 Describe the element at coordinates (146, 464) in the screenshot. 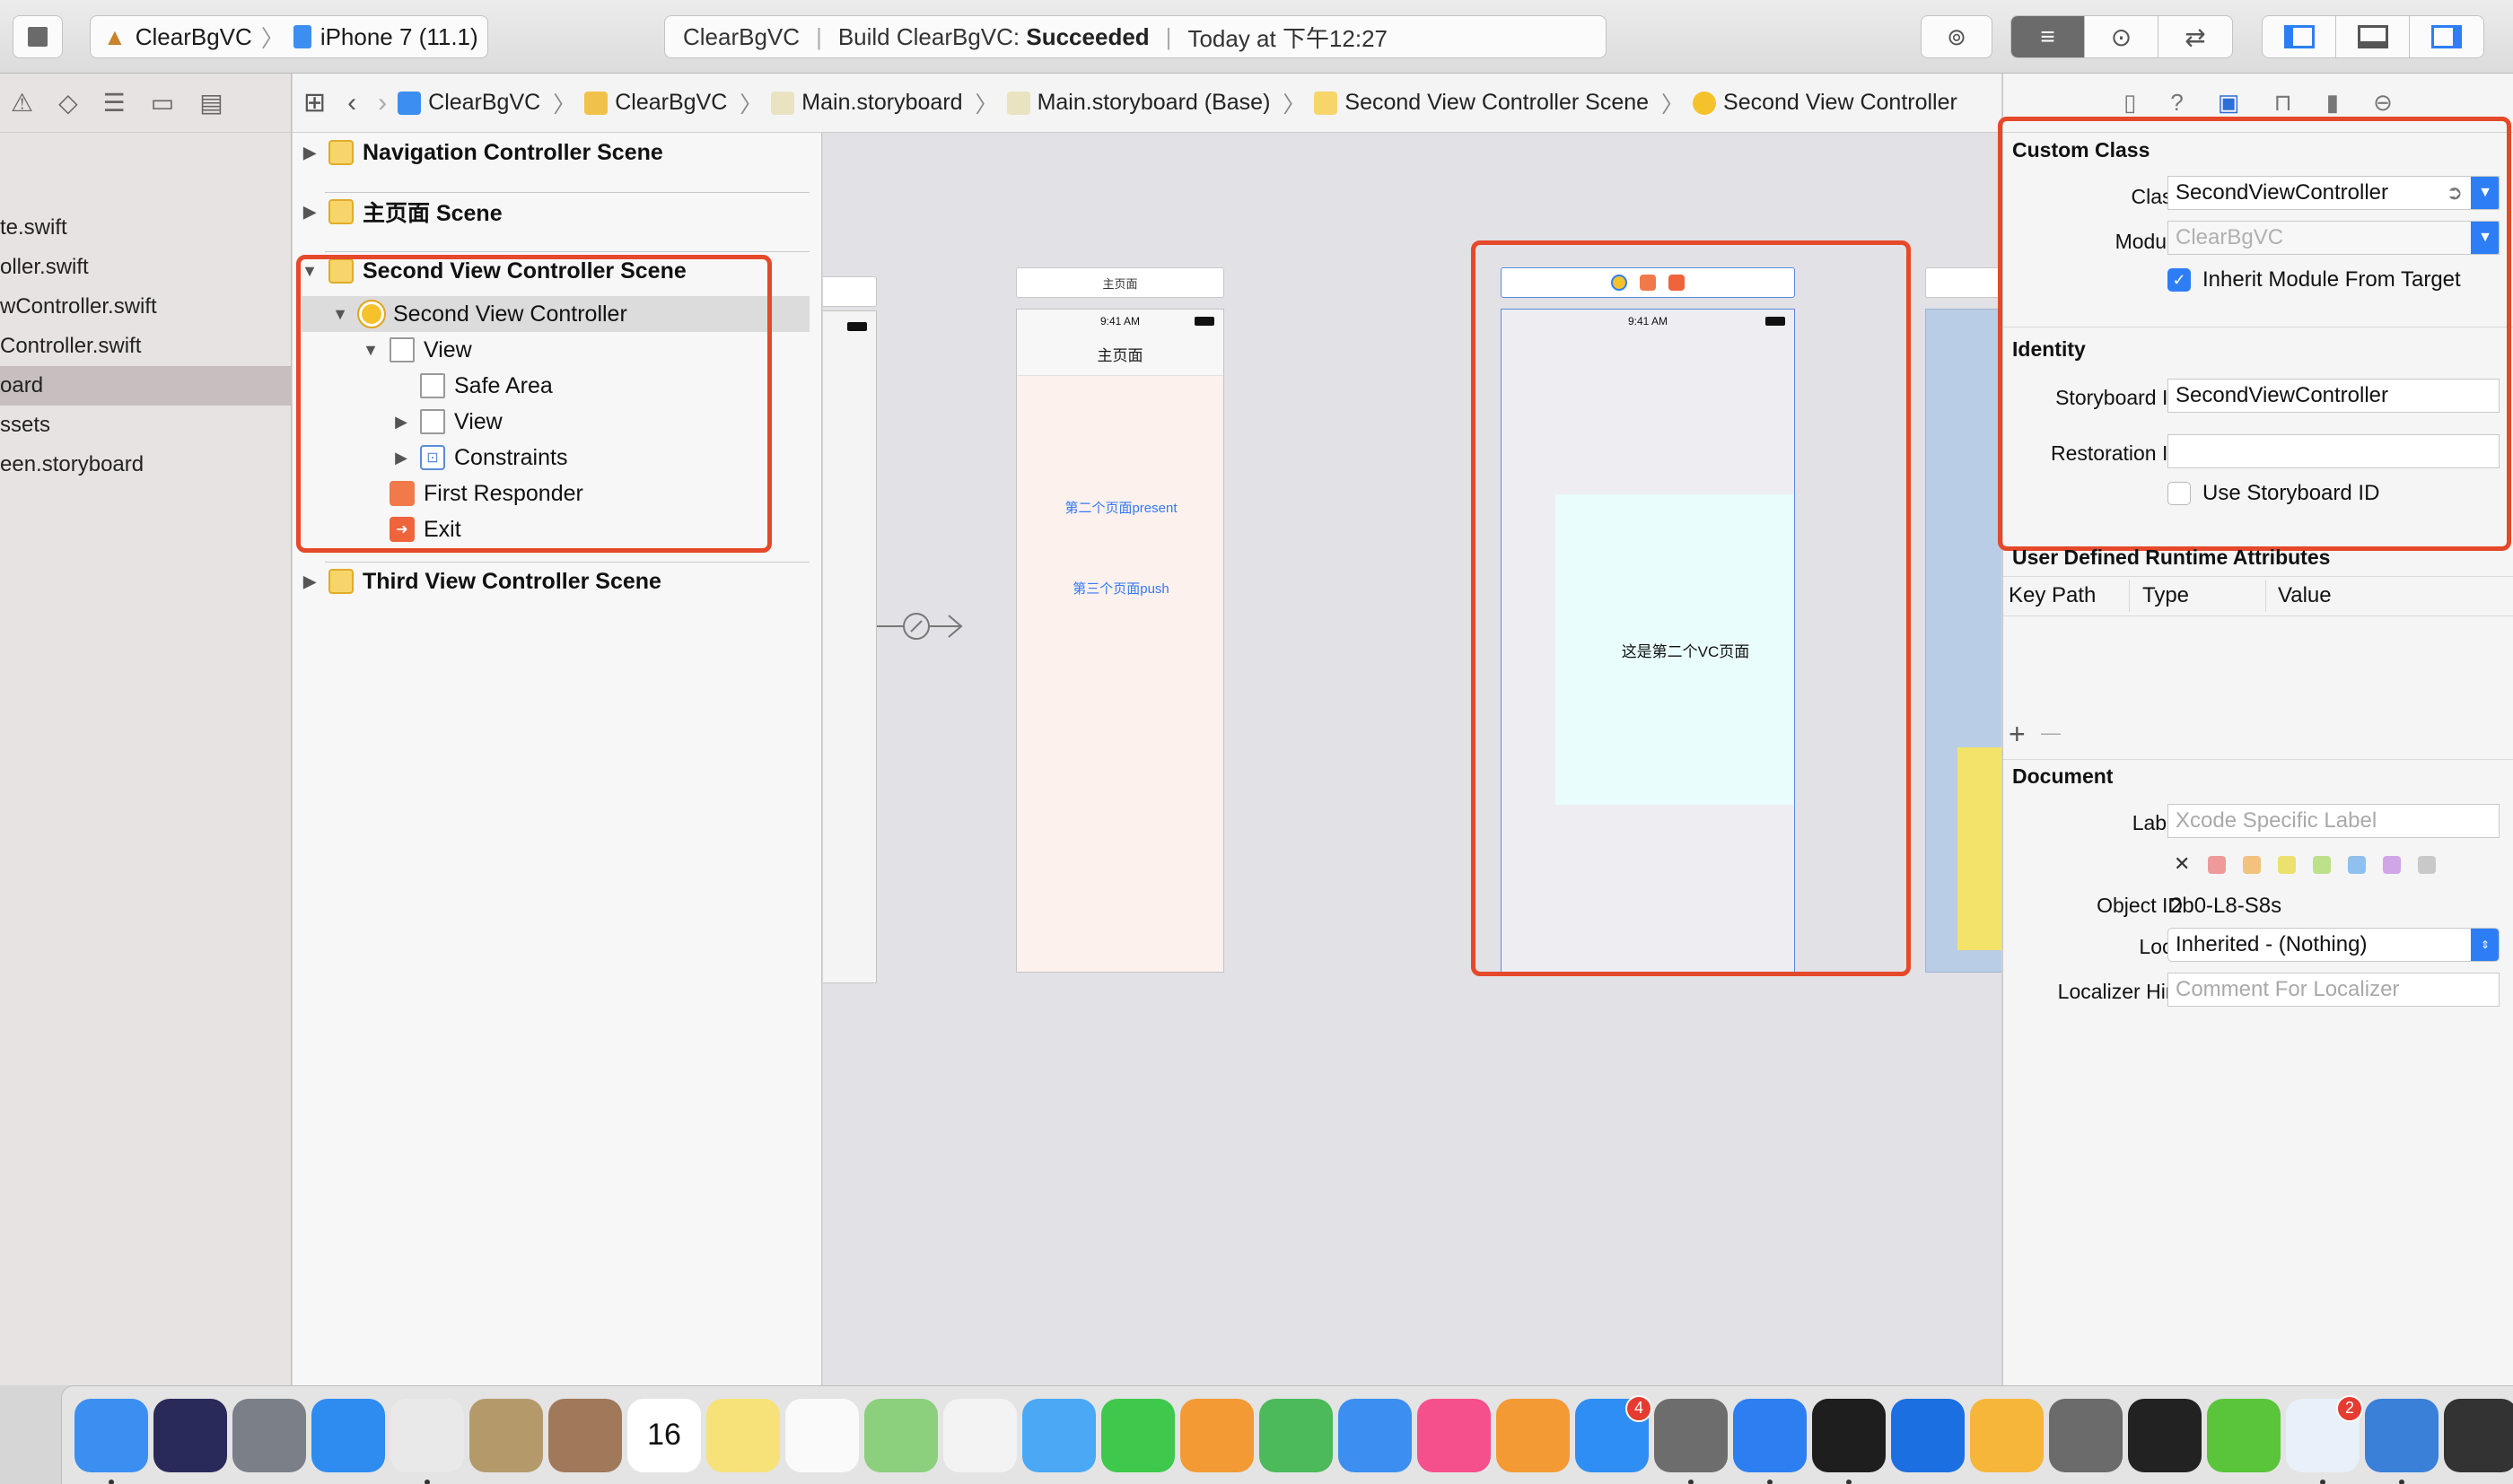

I see `navigator-file-item: een.storyboard` at that location.